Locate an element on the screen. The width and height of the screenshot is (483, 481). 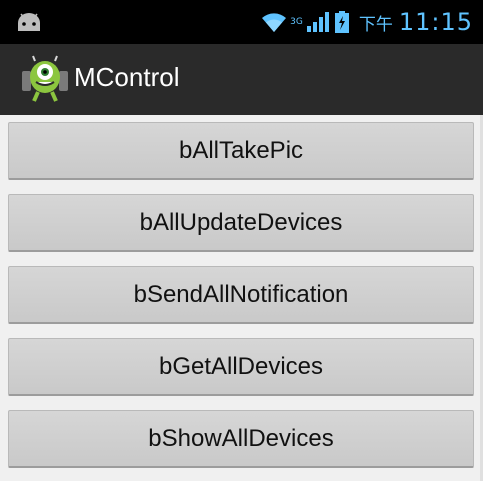
button-label: bAllUpdateDevices is located at coordinates (241, 222).